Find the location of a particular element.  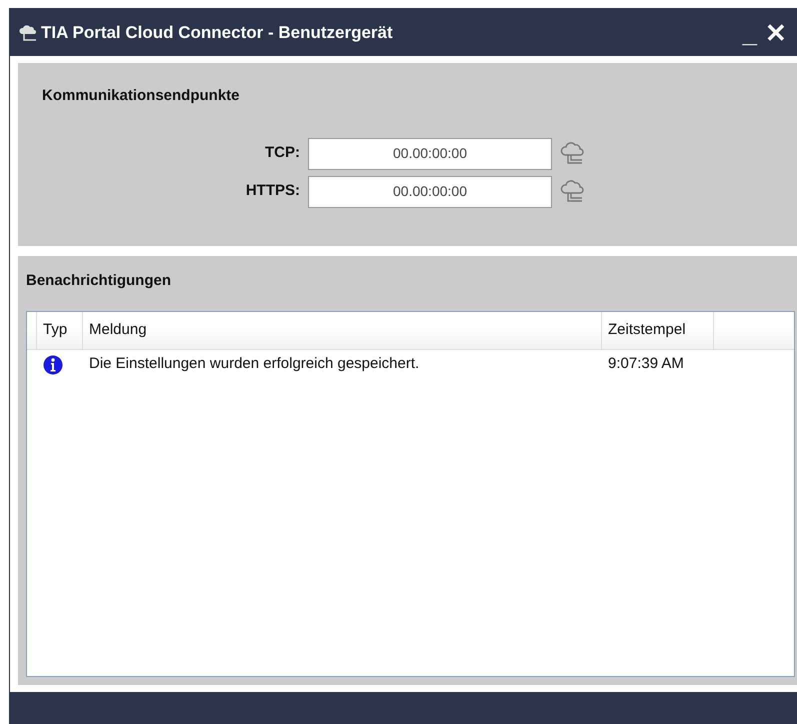

column-header: Zeitstempel is located at coordinates (658, 330).